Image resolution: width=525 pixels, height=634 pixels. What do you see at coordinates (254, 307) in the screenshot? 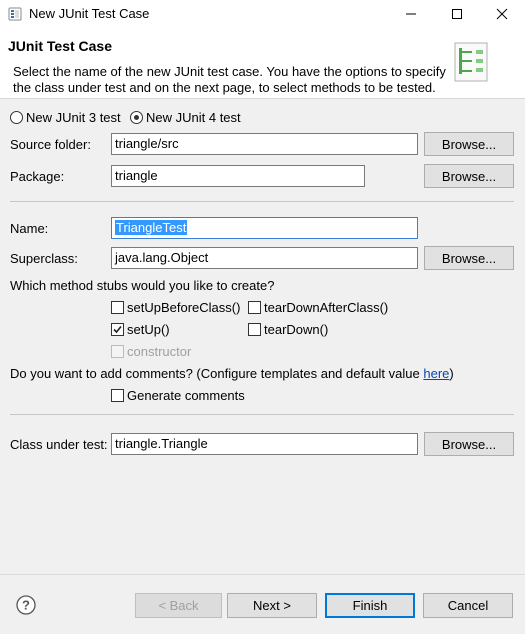
I see `teardownafterclass-checkbox` at bounding box center [254, 307].